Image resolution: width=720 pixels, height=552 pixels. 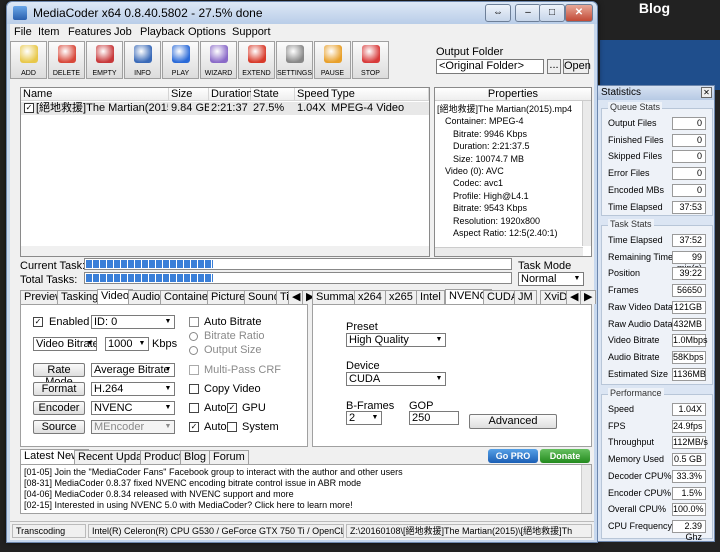 What do you see at coordinates (513, 456) in the screenshot?
I see `go-pro-button: Go PRO` at bounding box center [513, 456].